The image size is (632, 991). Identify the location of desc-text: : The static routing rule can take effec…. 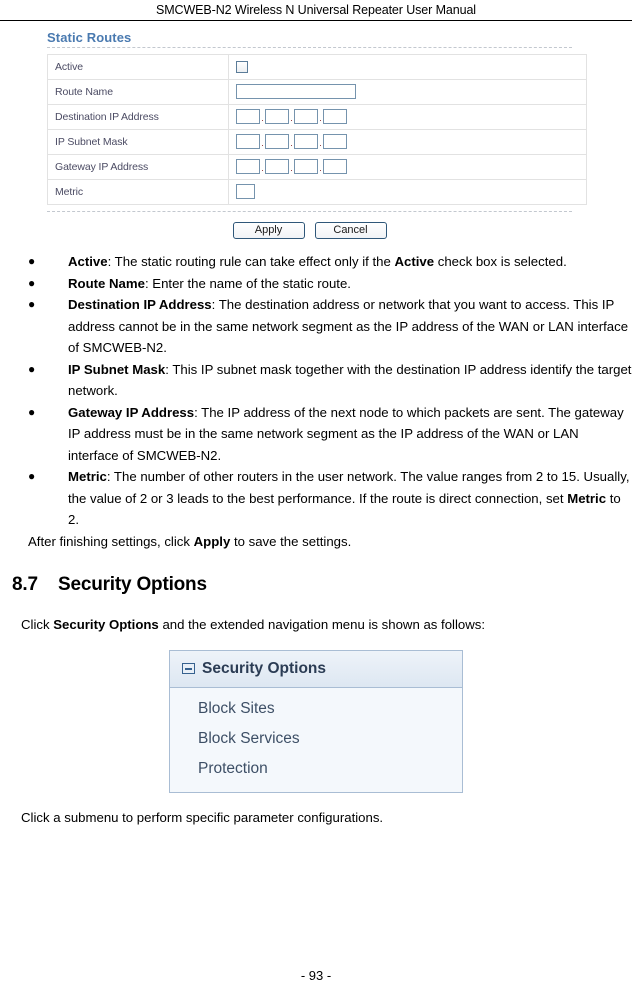
(251, 261).